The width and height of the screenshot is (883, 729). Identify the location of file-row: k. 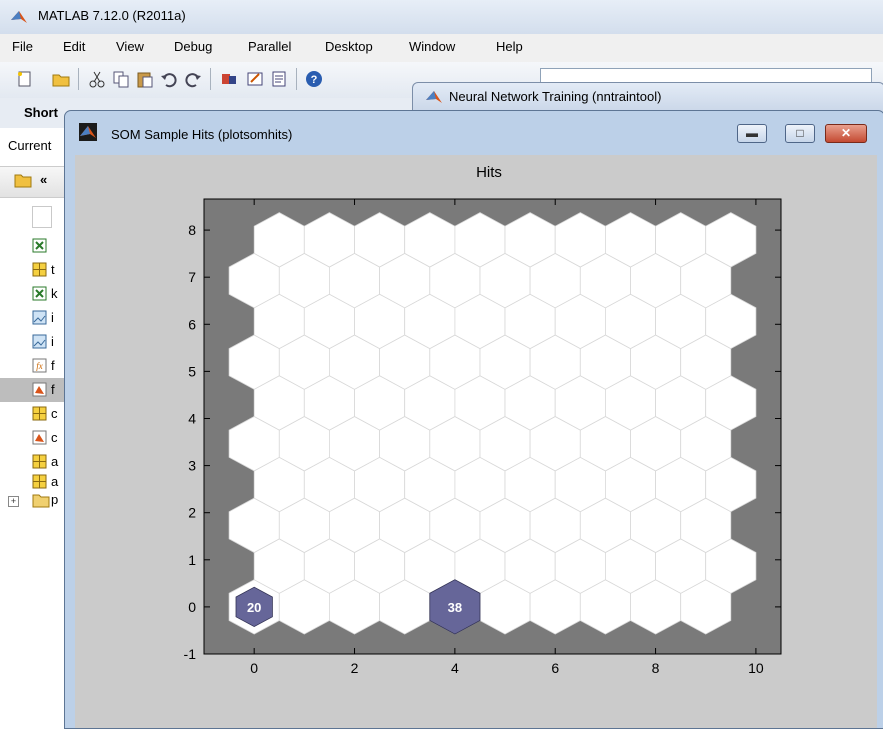
(33, 294).